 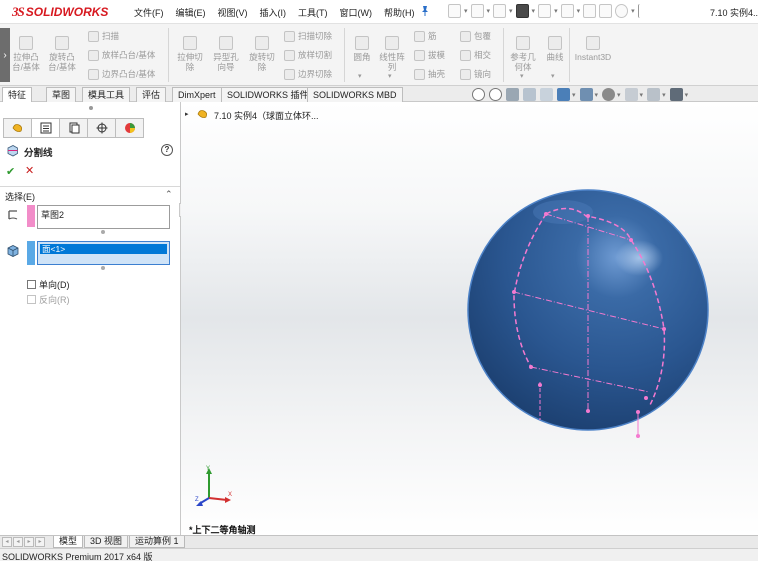 I want to click on sketch-selection-box: 草图2, so click(x=103, y=217).